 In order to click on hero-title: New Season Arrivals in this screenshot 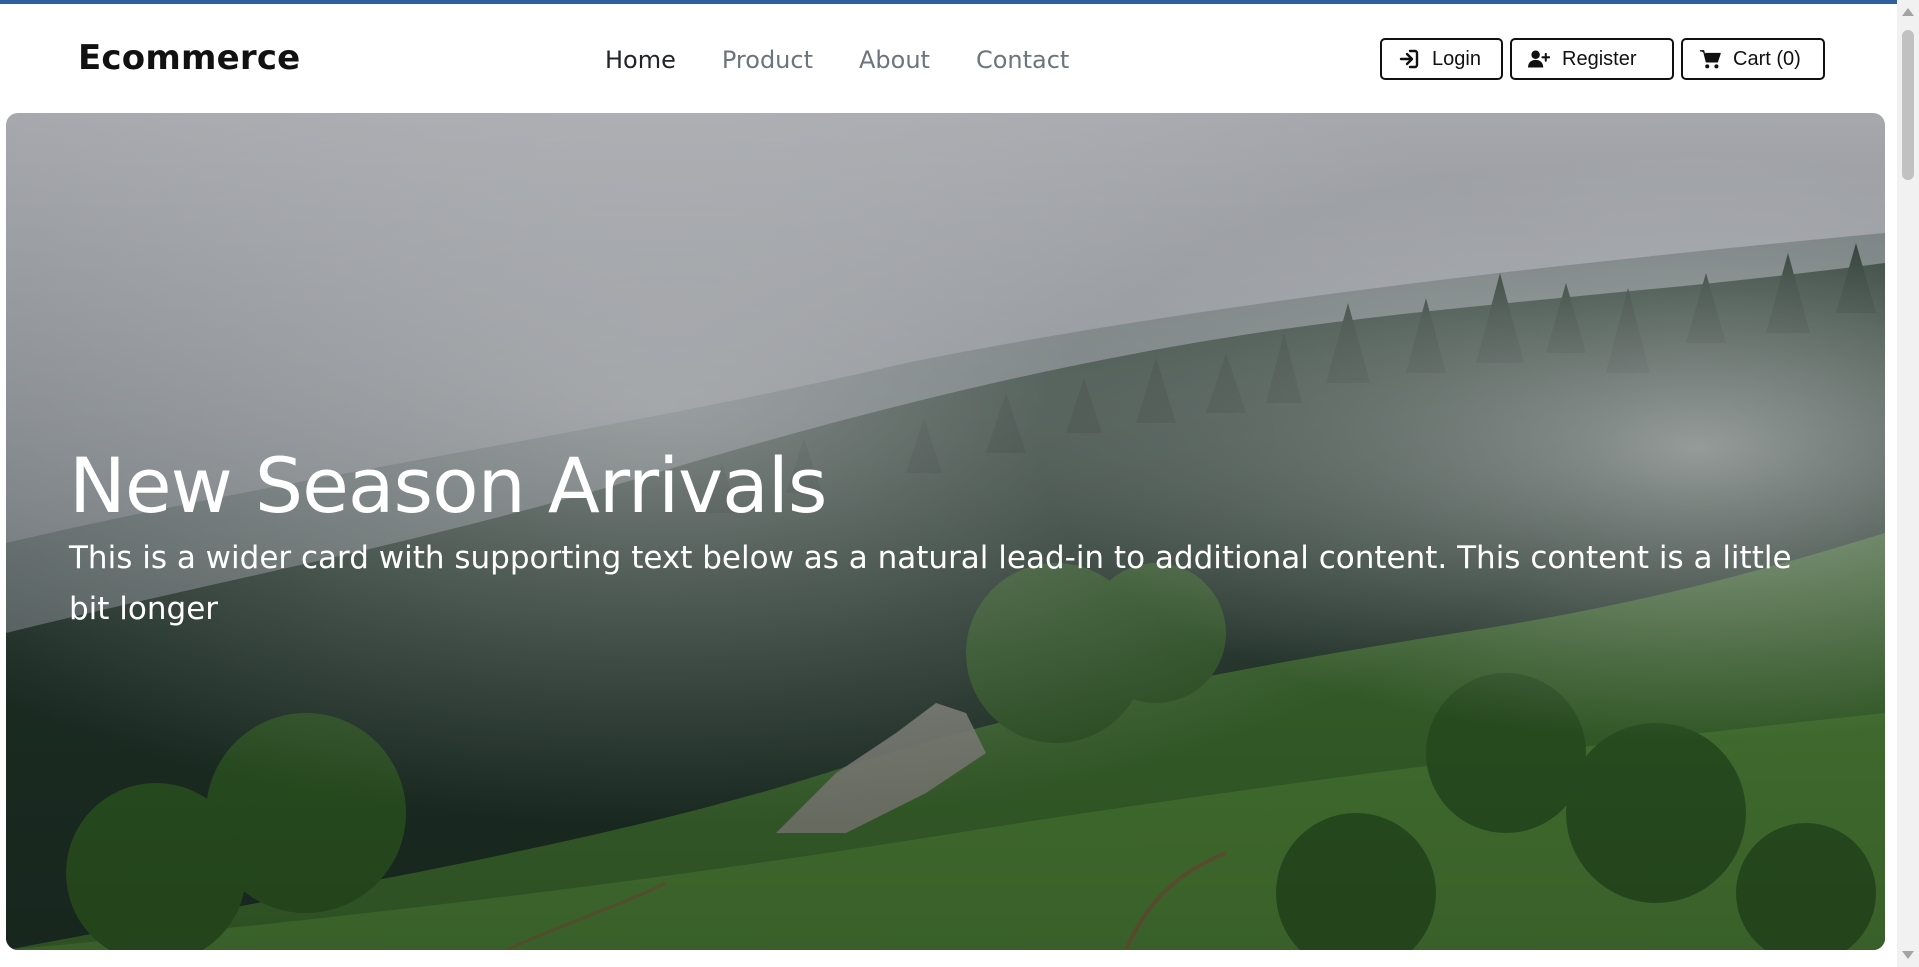, I will do `click(448, 485)`.